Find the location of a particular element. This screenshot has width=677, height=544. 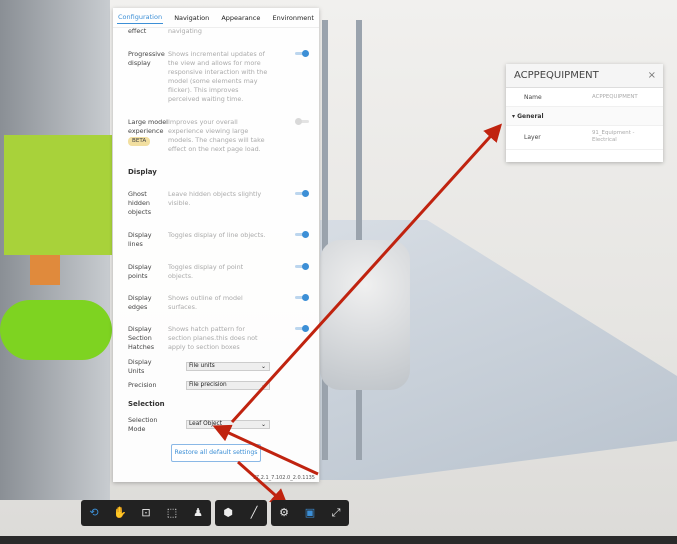

explode-model-icon: ⬢ is located at coordinates (228, 513).